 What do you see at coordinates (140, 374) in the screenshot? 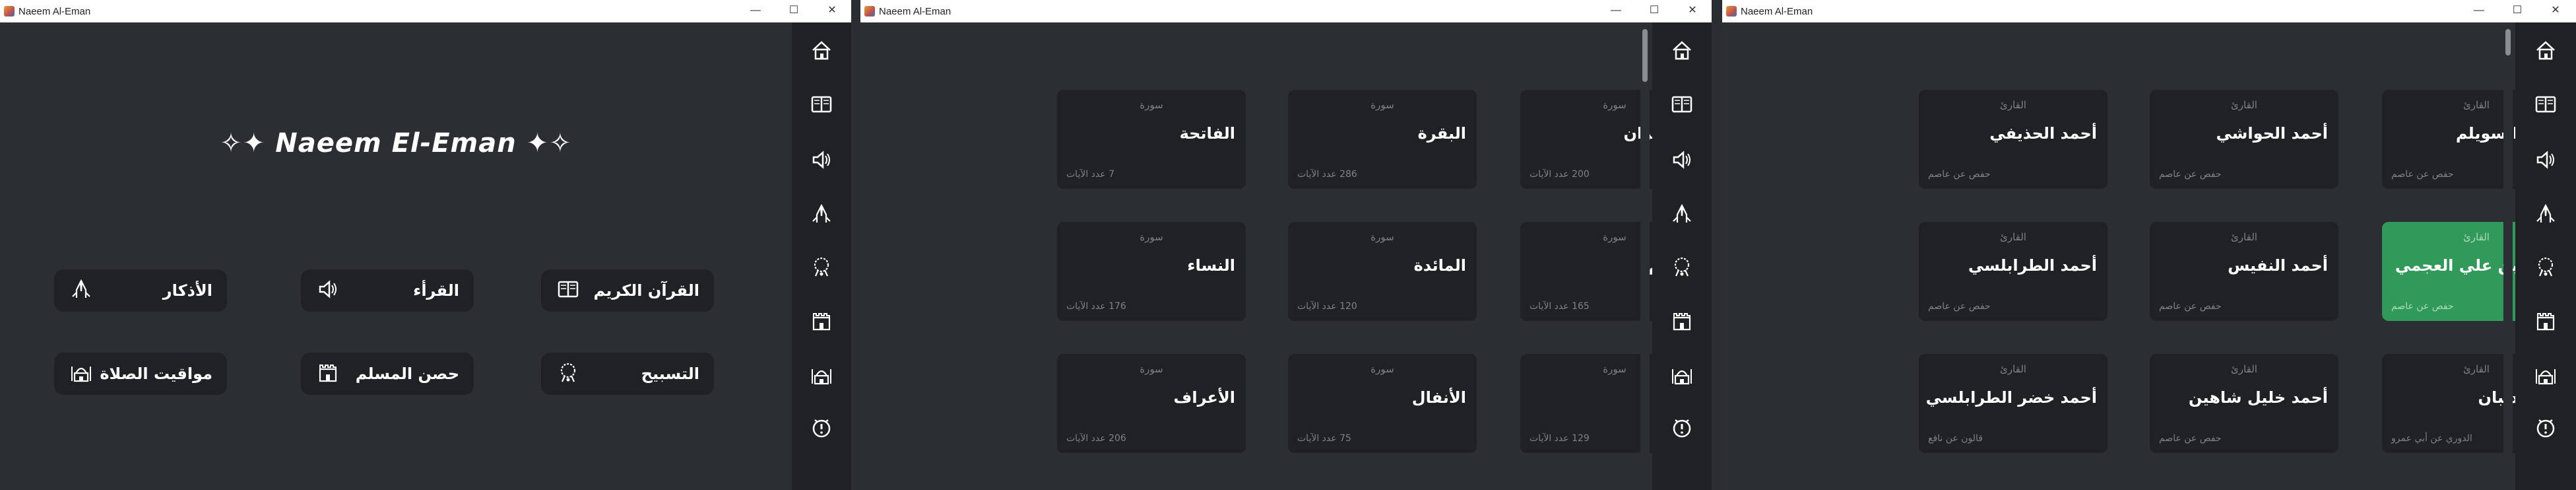
I see `home-button-prayer-times: مواقيت الصلاة` at bounding box center [140, 374].